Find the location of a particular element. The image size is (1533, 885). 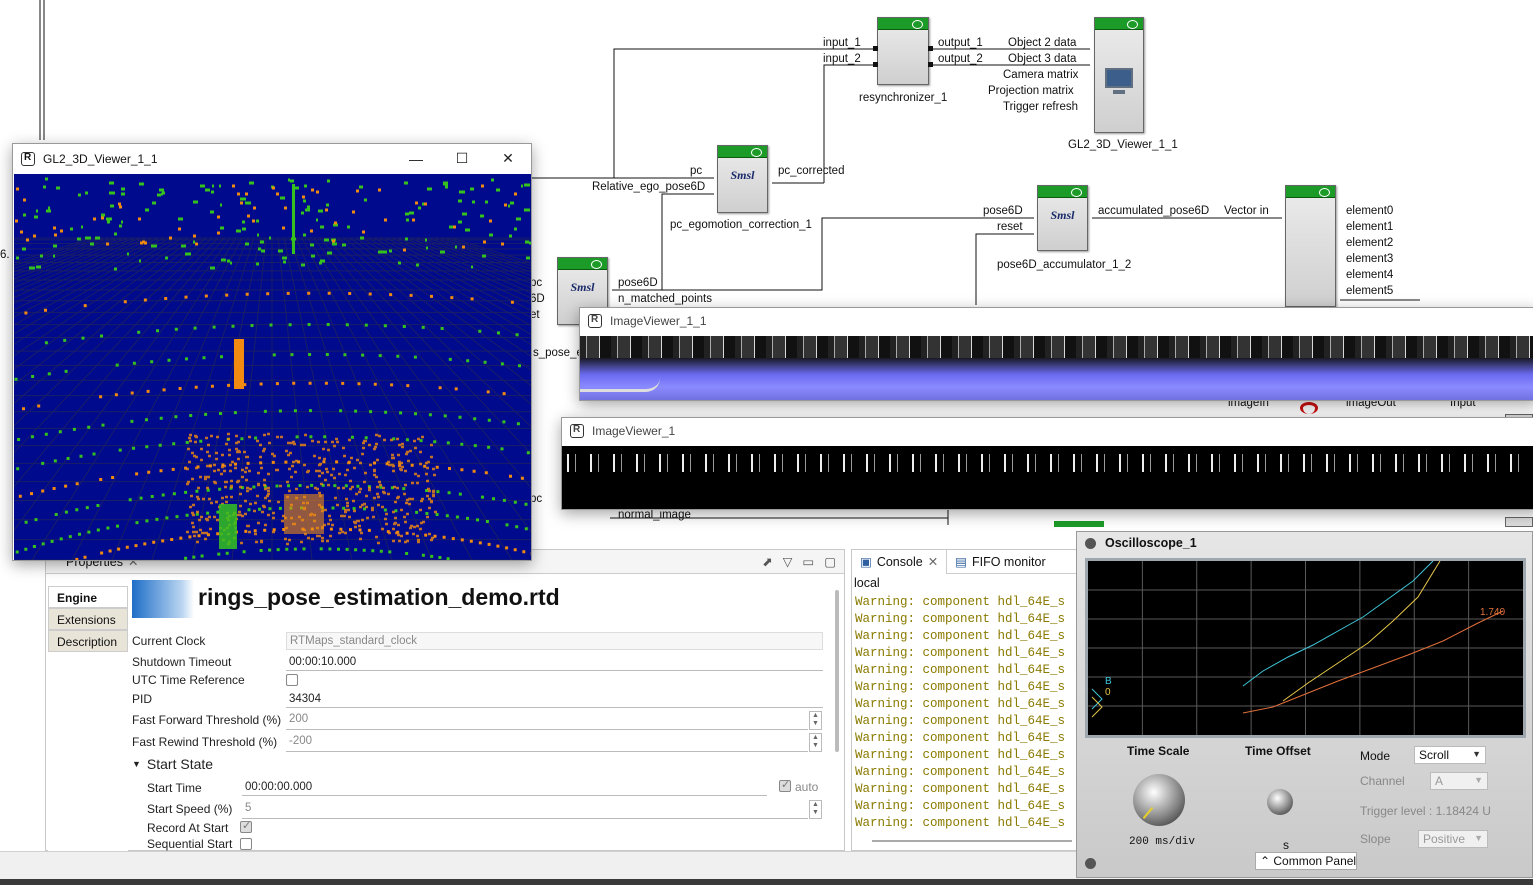

field-label: Fast Forward Threshold (%) is located at coordinates (207, 720).